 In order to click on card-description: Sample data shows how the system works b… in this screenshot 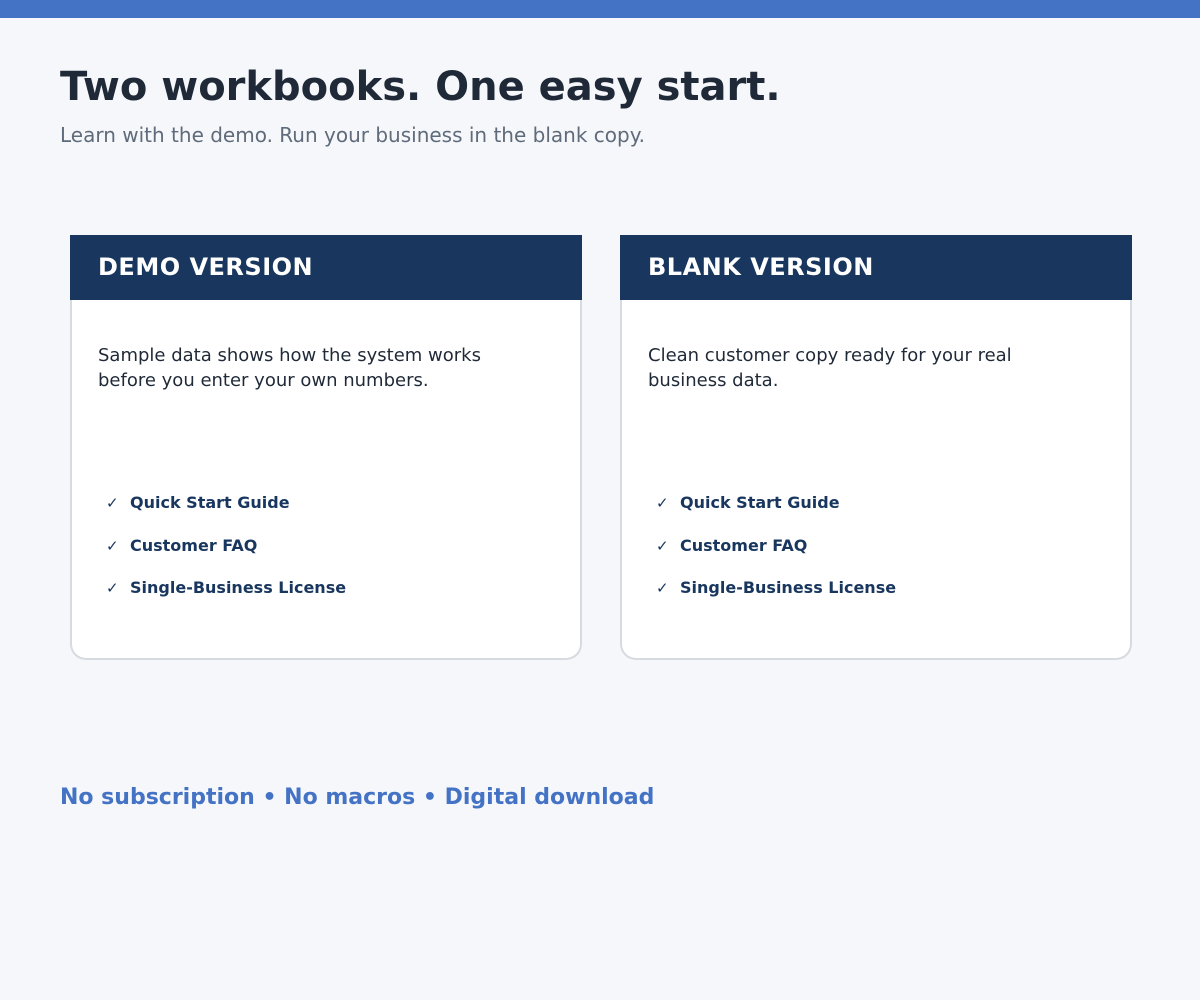, I will do `click(289, 368)`.